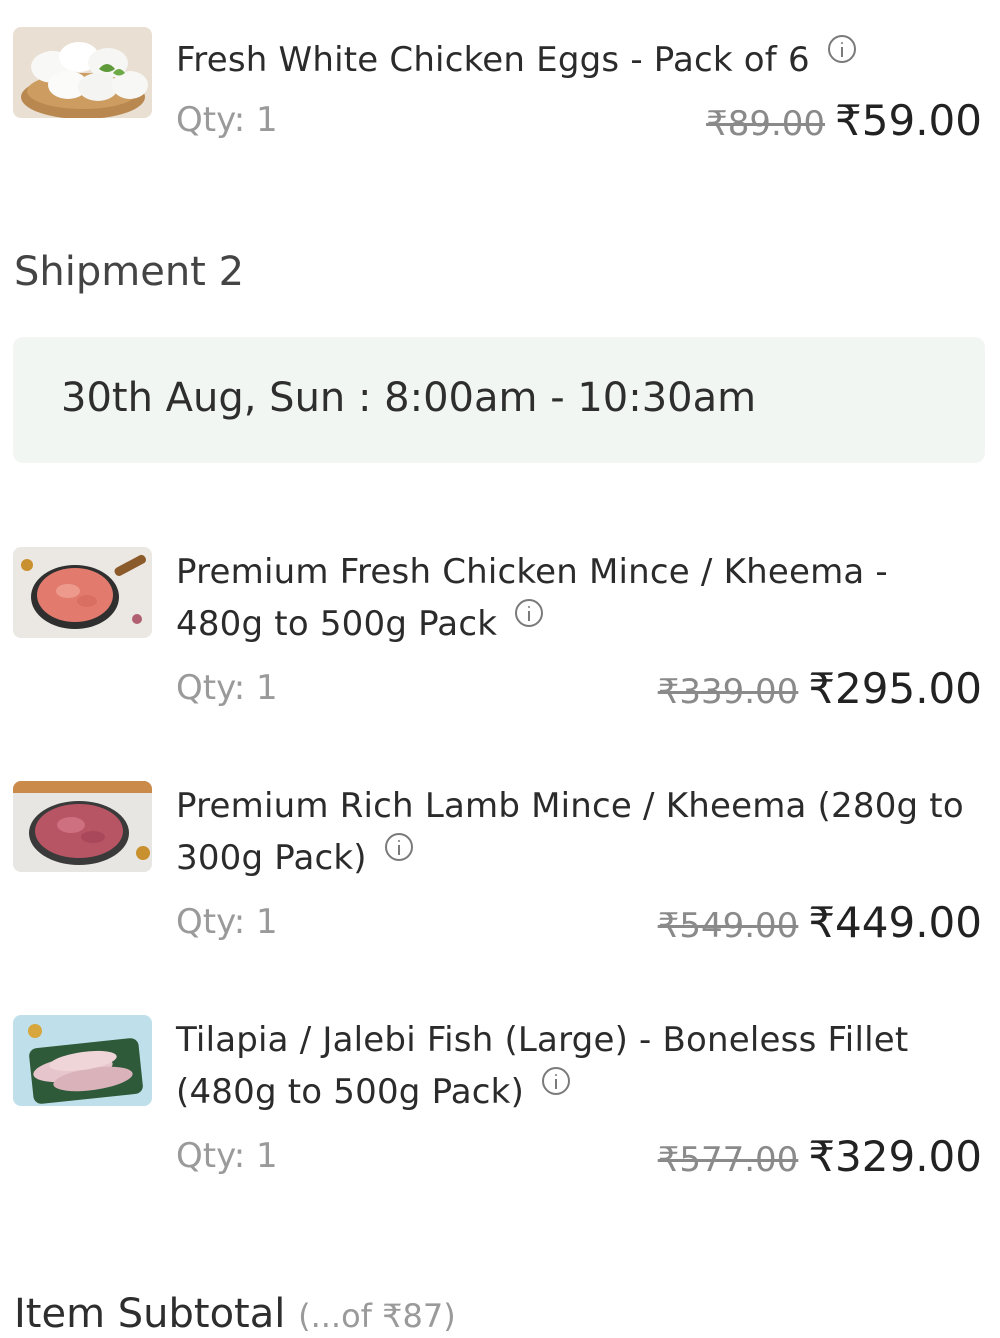  I want to click on item-subtotal-note: (...of ₹87), so click(377, 1316).